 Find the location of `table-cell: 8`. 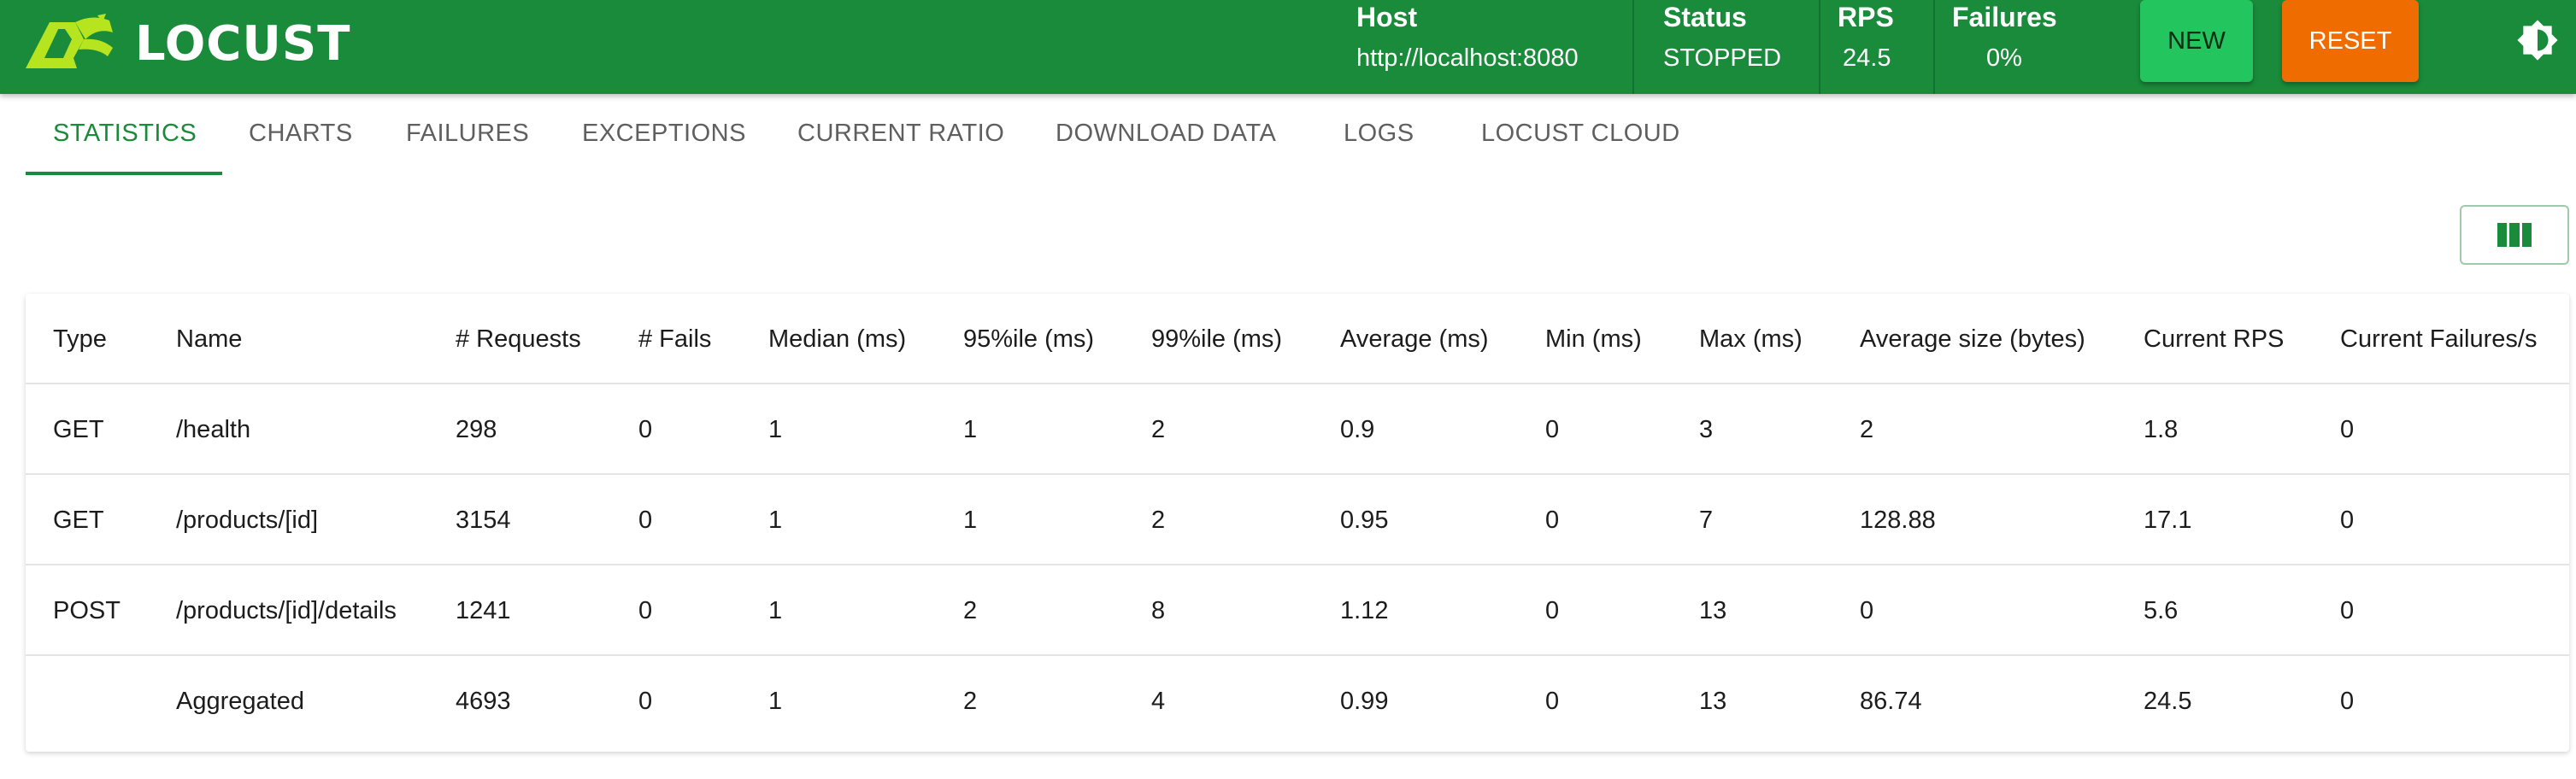

table-cell: 8 is located at coordinates (1158, 610).